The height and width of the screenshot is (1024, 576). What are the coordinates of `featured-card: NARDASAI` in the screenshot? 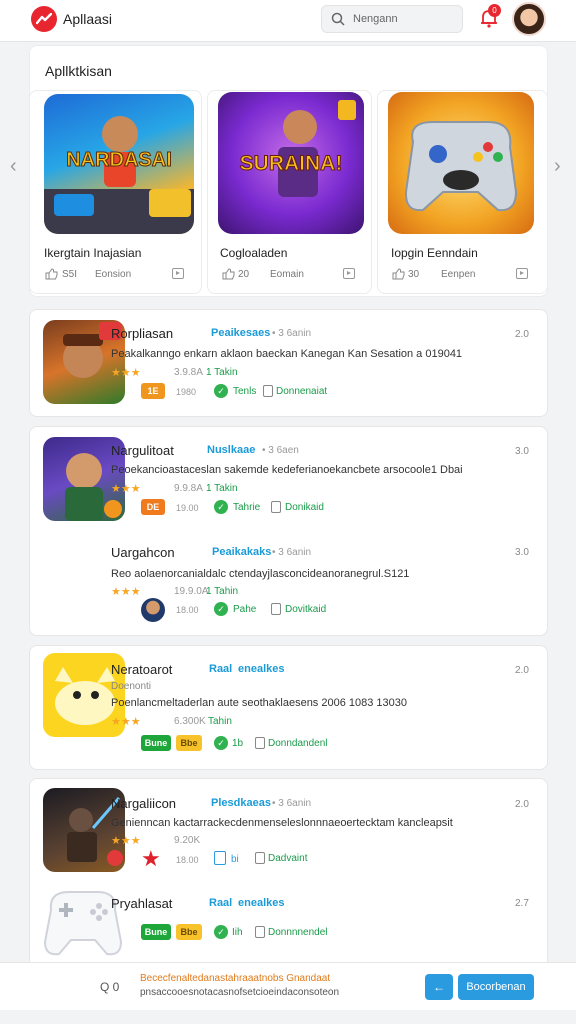 It's located at (115, 192).